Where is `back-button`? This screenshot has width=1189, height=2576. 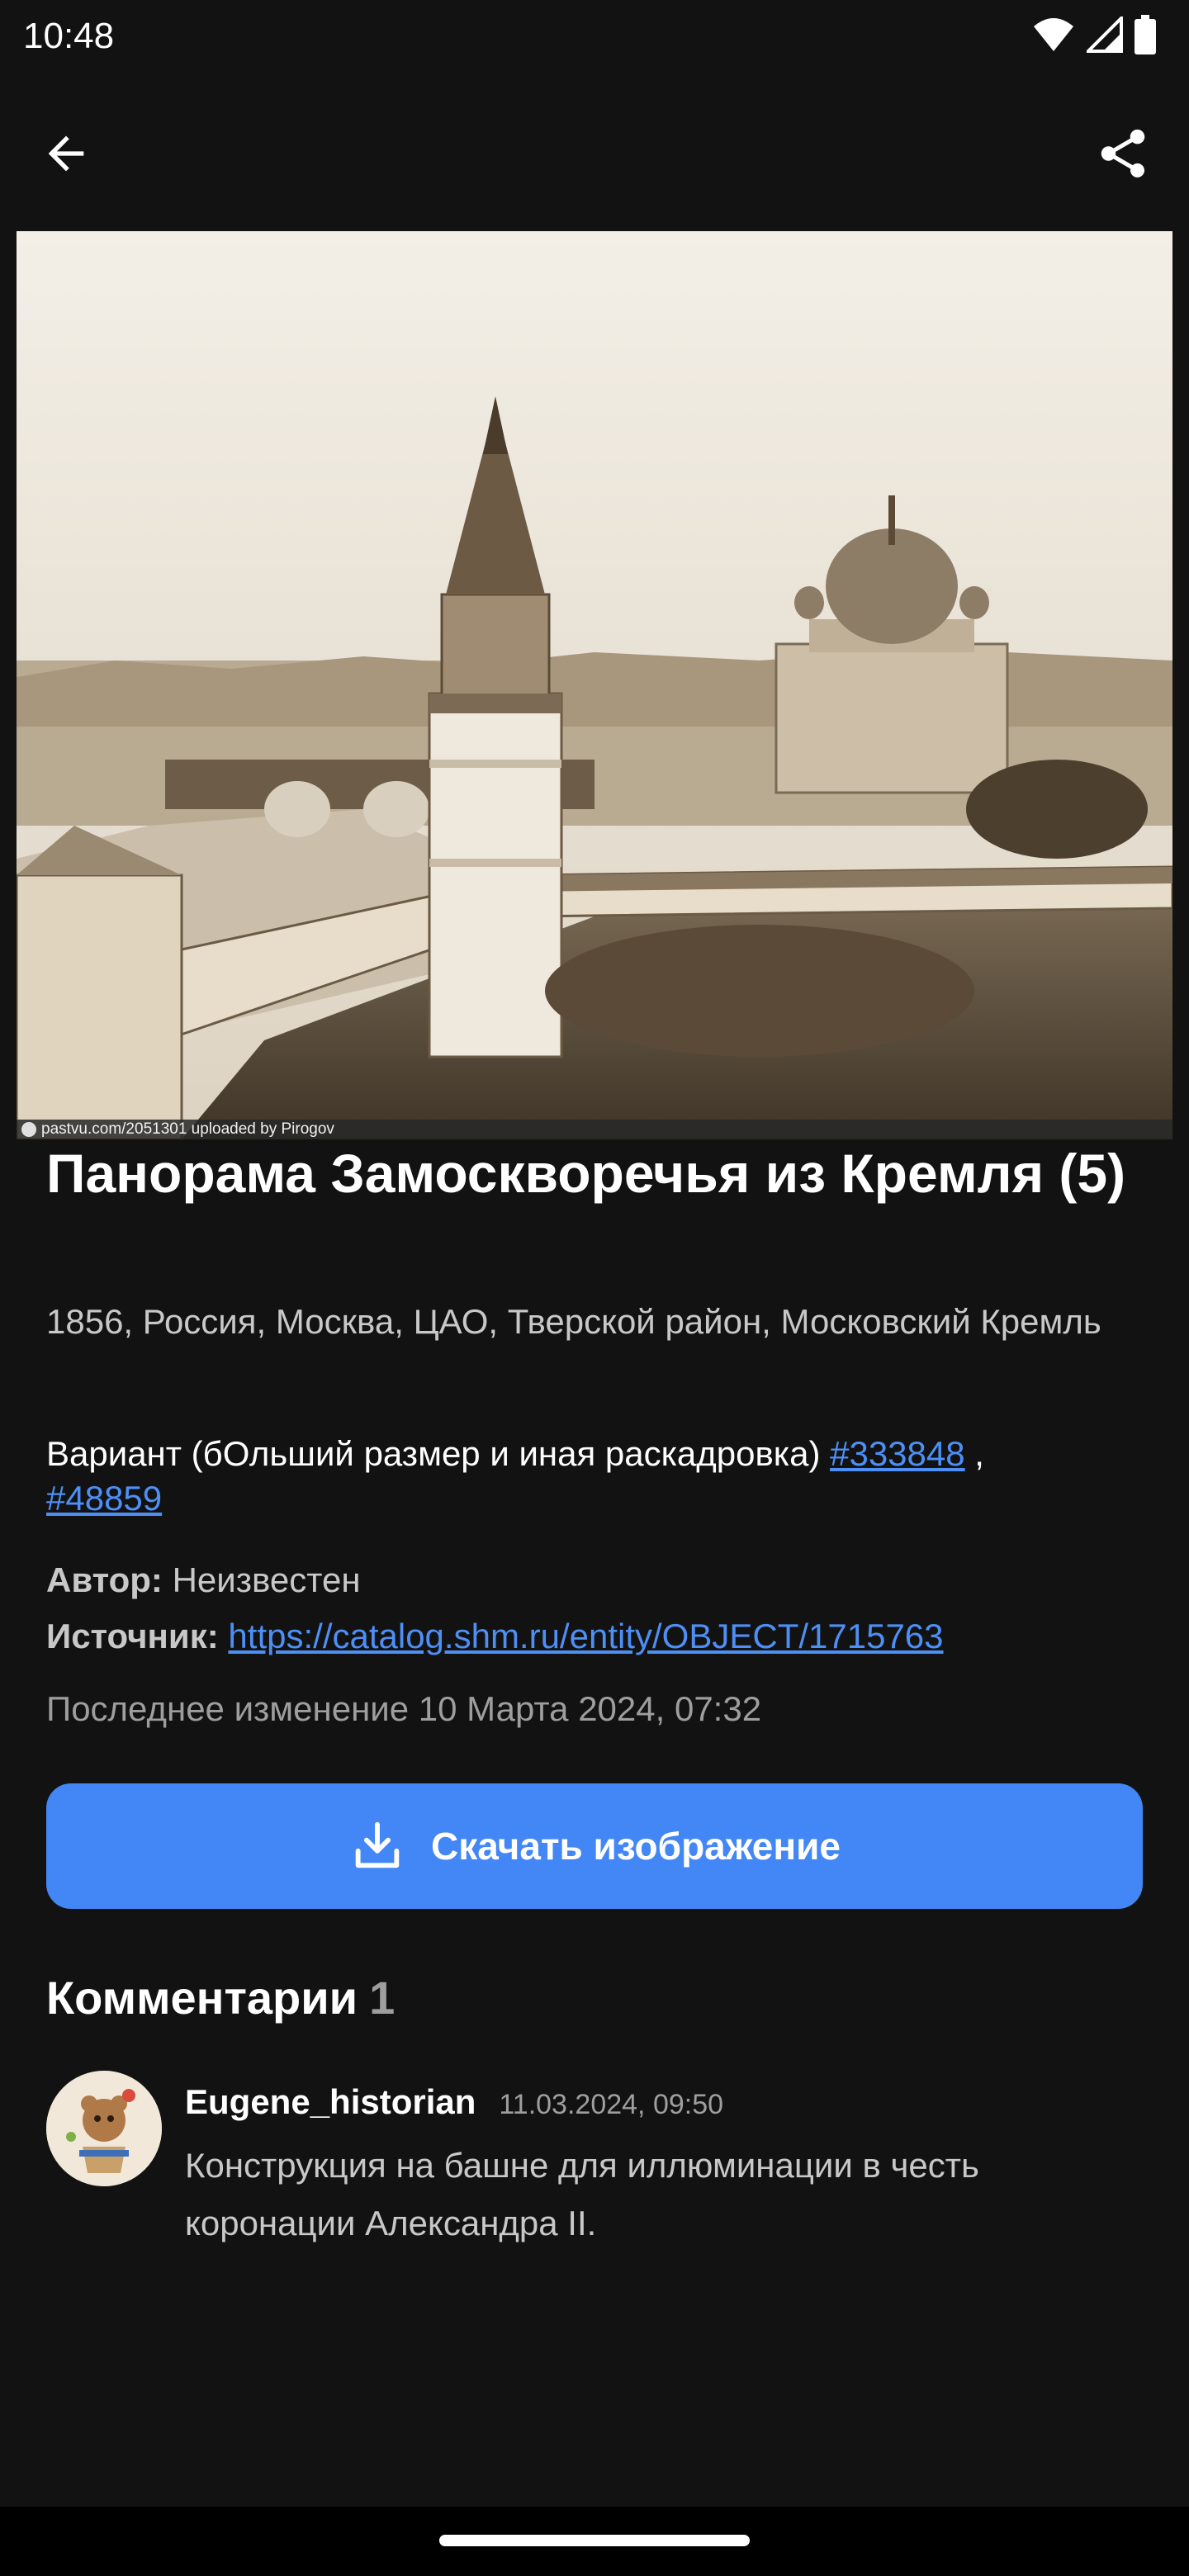 back-button is located at coordinates (66, 153).